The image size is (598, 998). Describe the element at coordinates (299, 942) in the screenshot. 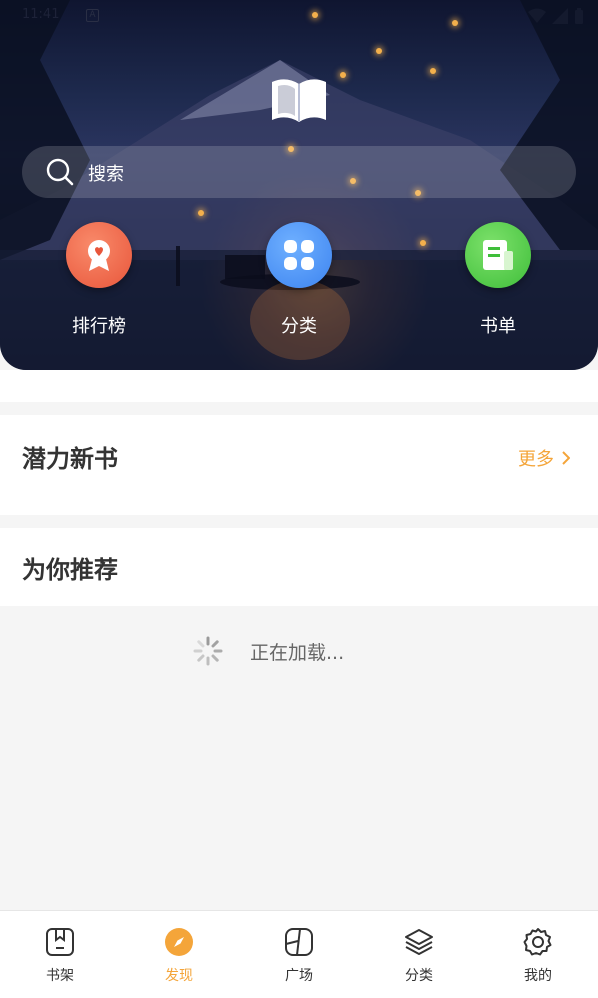

I see `square-icon` at that location.